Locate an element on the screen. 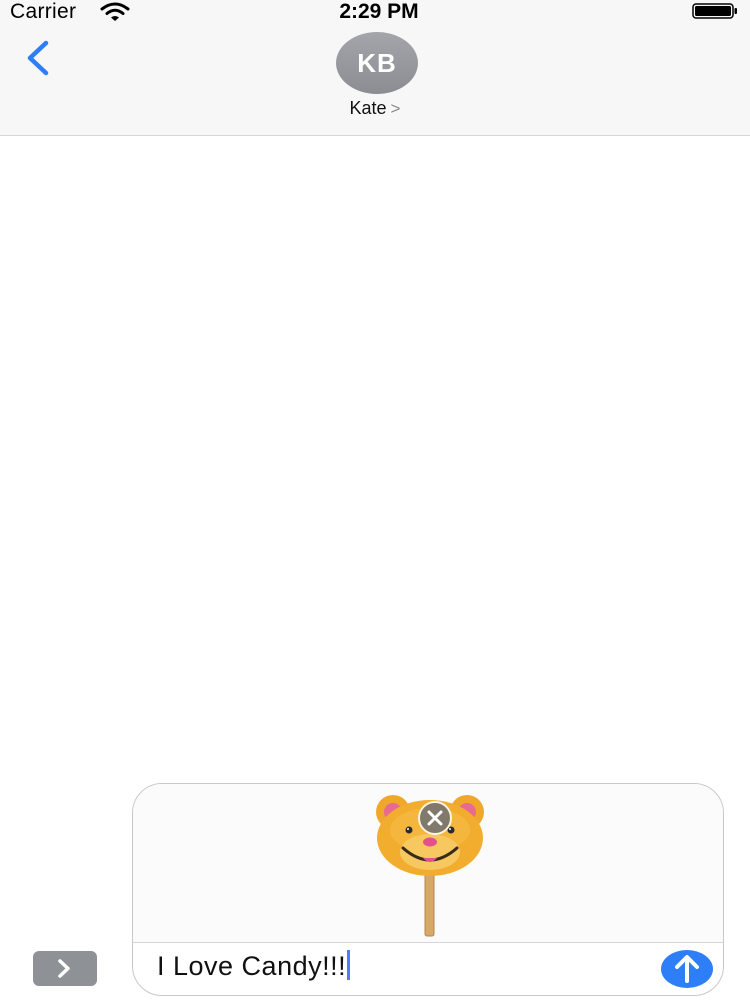  arrow-up-icon is located at coordinates (687, 969).